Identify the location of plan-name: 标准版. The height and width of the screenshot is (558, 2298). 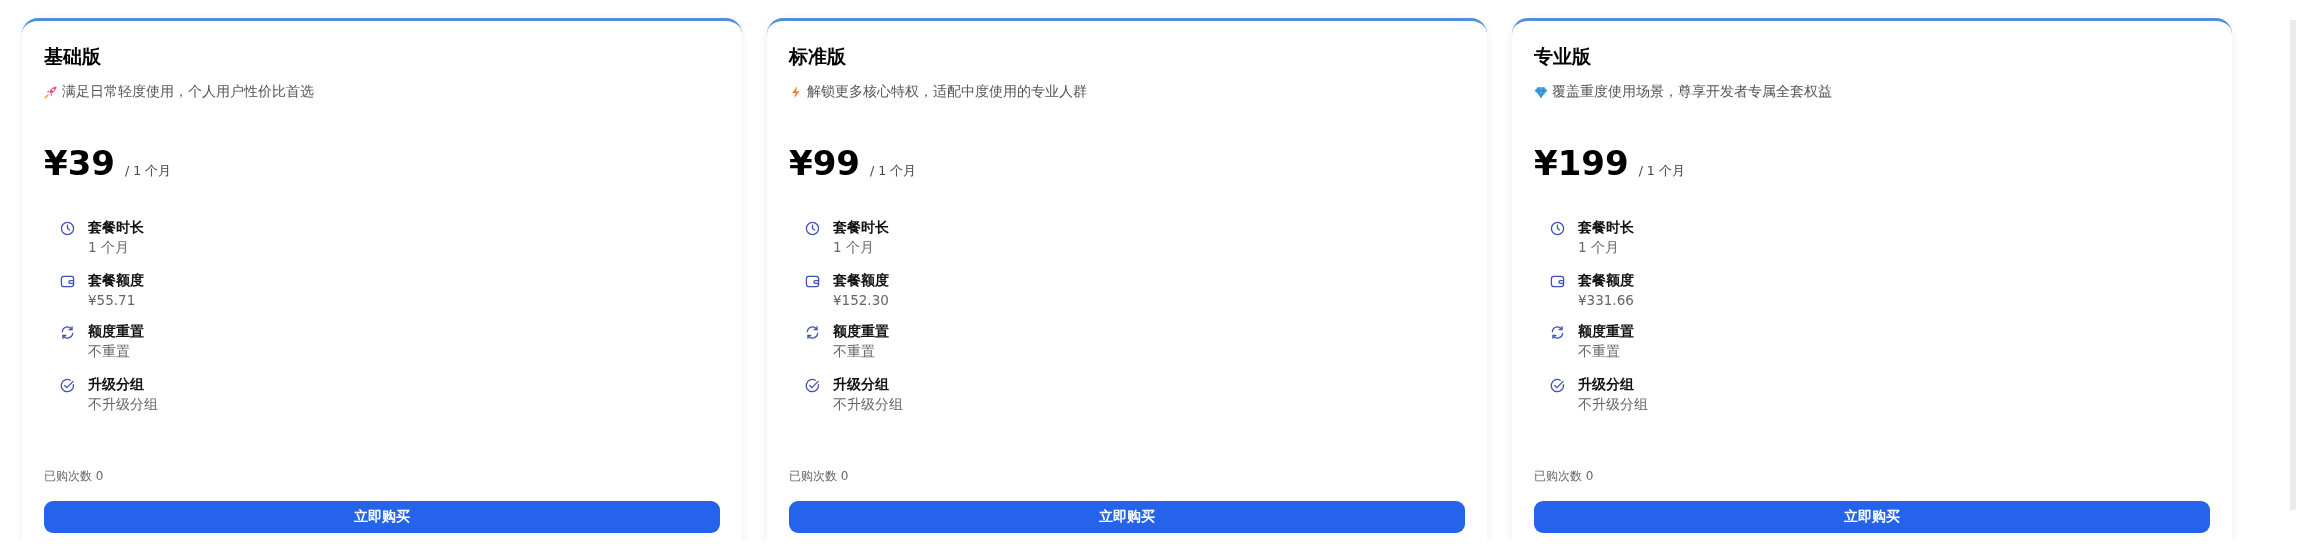
(818, 56).